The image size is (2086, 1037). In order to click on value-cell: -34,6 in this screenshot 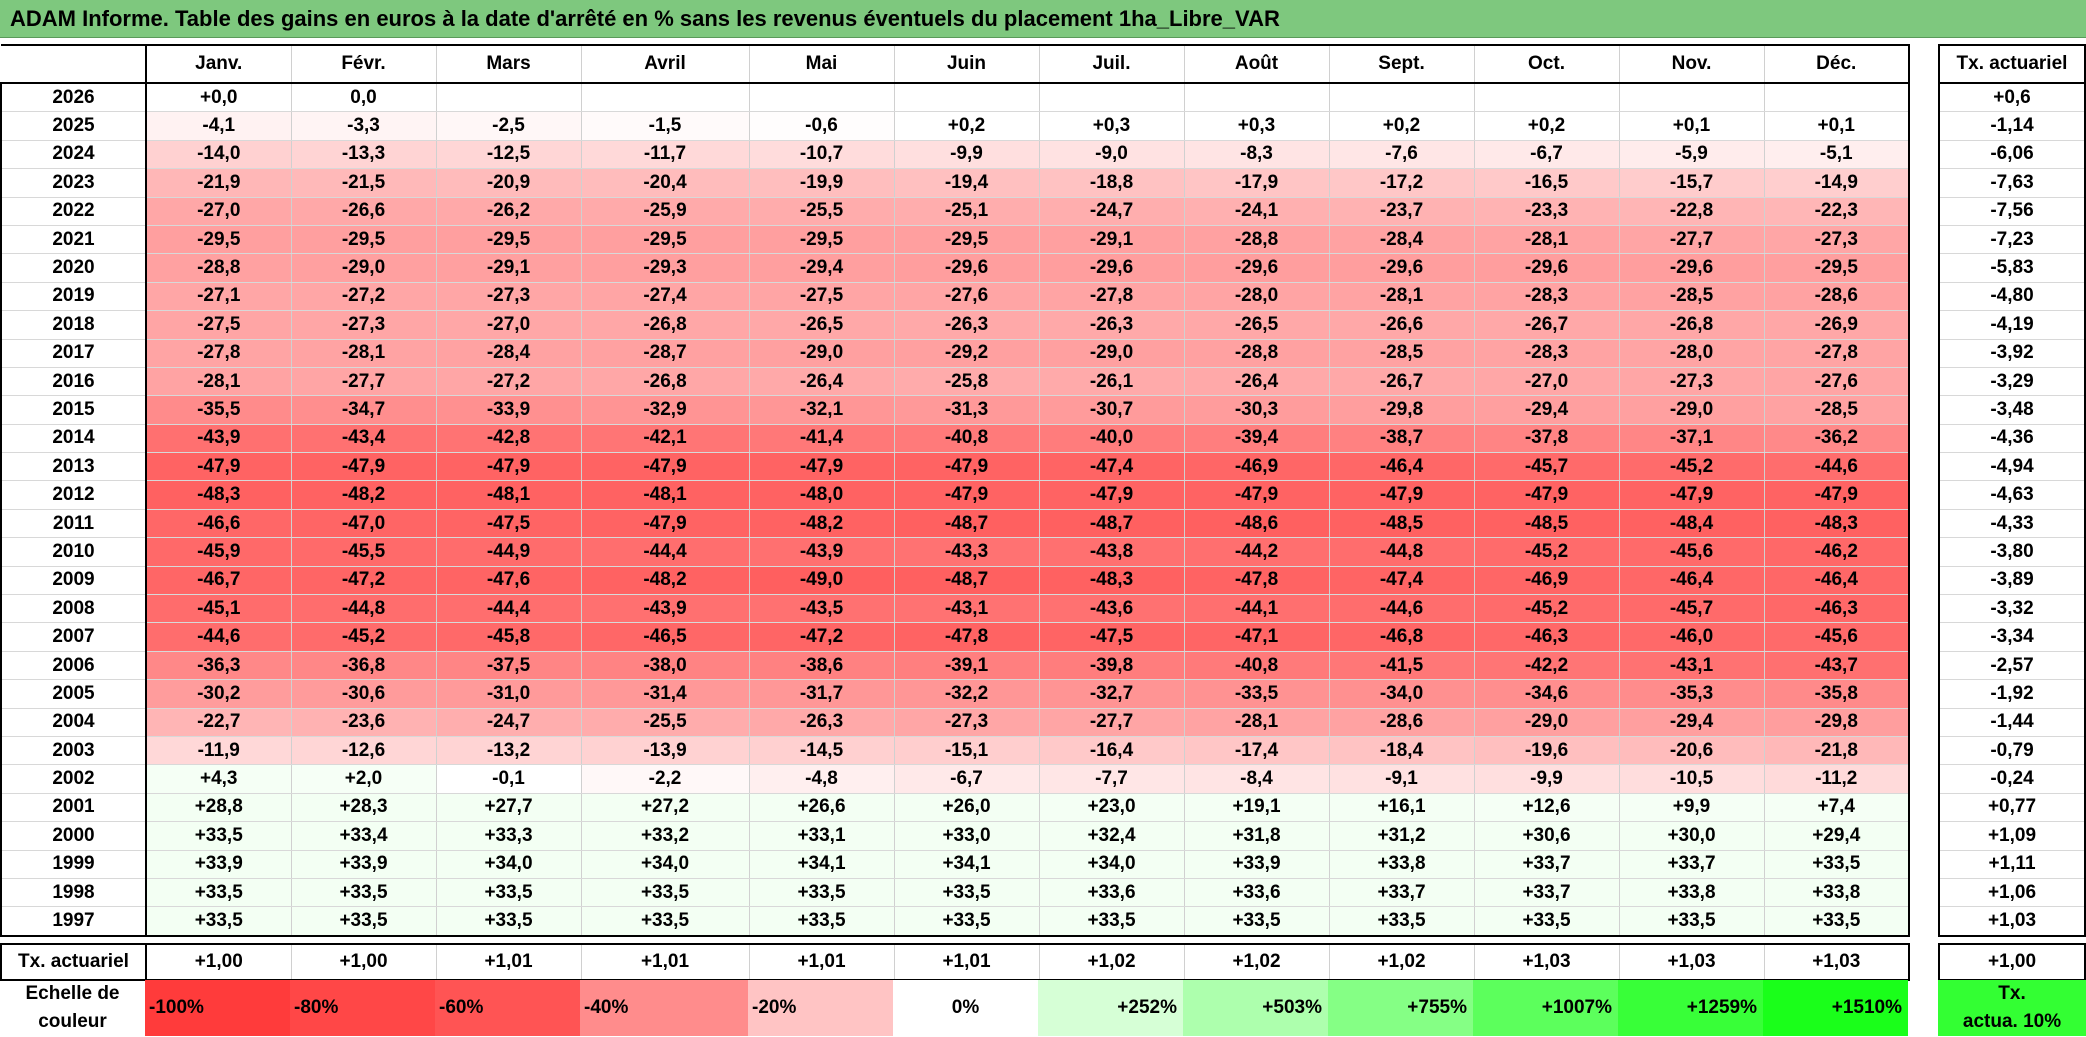, I will do `click(1547, 694)`.